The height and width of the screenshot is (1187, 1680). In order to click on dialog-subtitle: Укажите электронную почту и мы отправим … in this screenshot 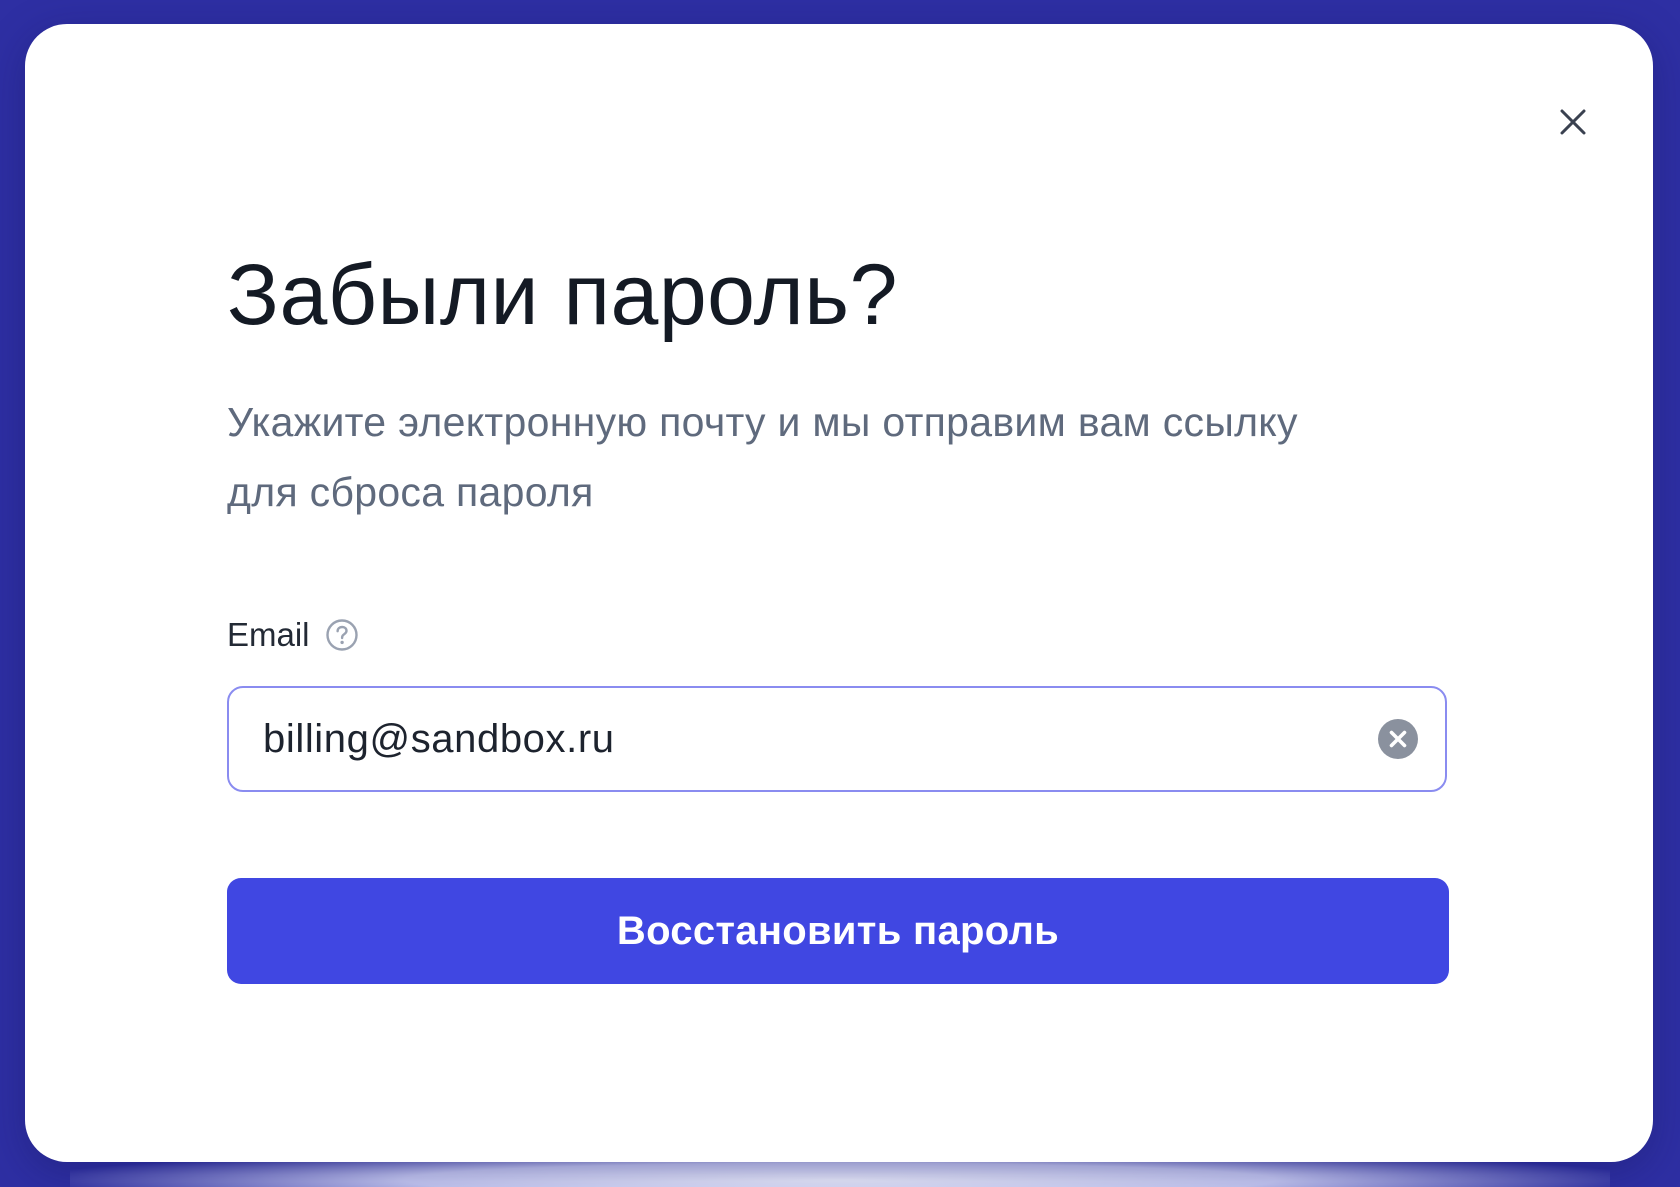, I will do `click(762, 457)`.